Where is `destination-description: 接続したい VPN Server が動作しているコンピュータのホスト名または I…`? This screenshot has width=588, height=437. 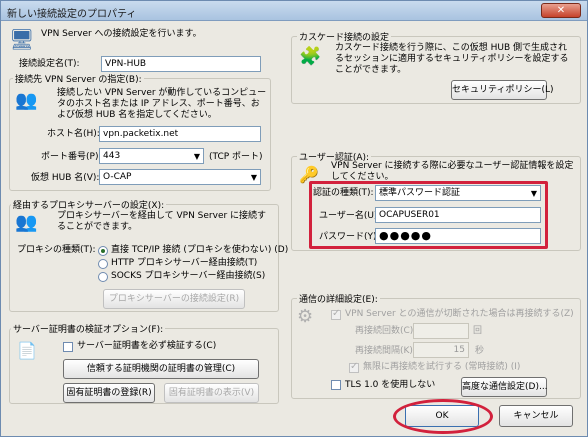
destination-description: 接続したい VPN Server が動作しているコンピュータのホスト名または I… is located at coordinates (162, 104).